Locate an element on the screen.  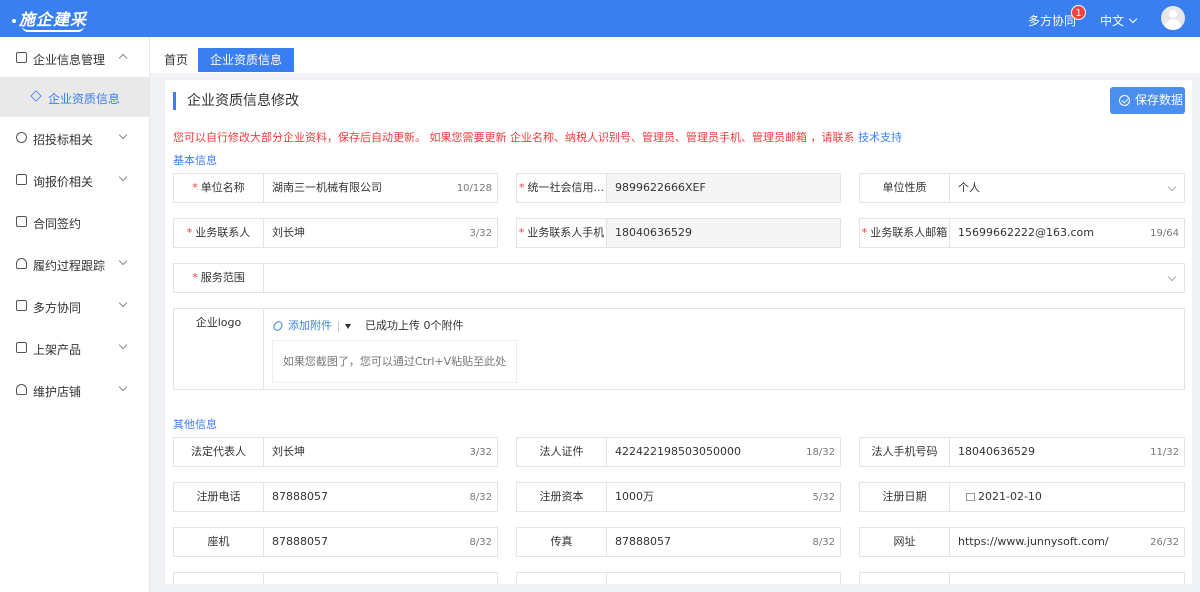
language-label: 中文 is located at coordinates (1112, 21).